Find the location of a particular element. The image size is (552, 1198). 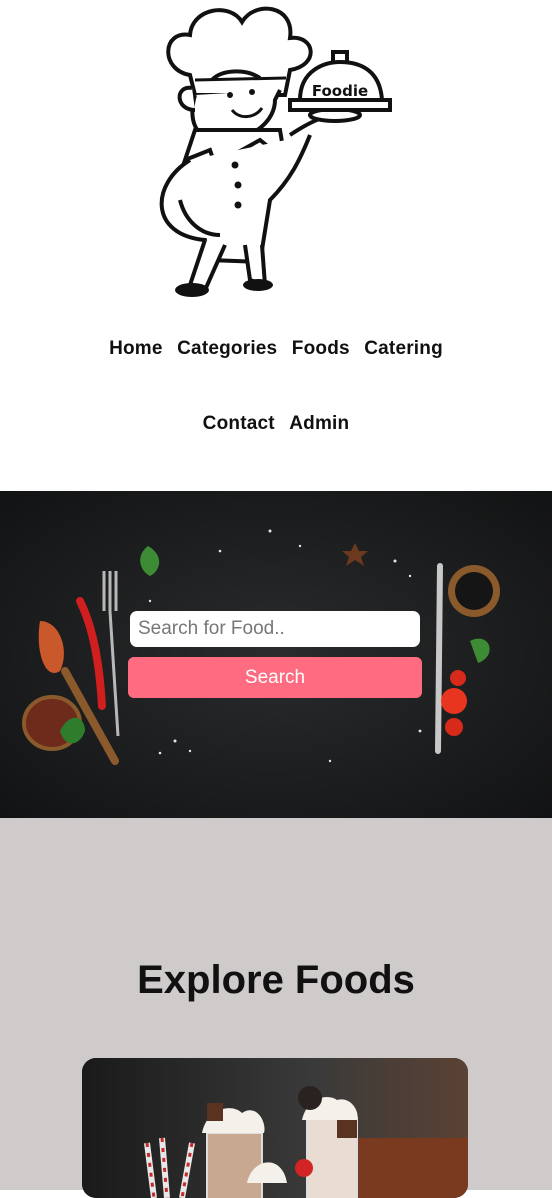

main-nav-row-1: Home Categories Foods Catering is located at coordinates (276, 349).